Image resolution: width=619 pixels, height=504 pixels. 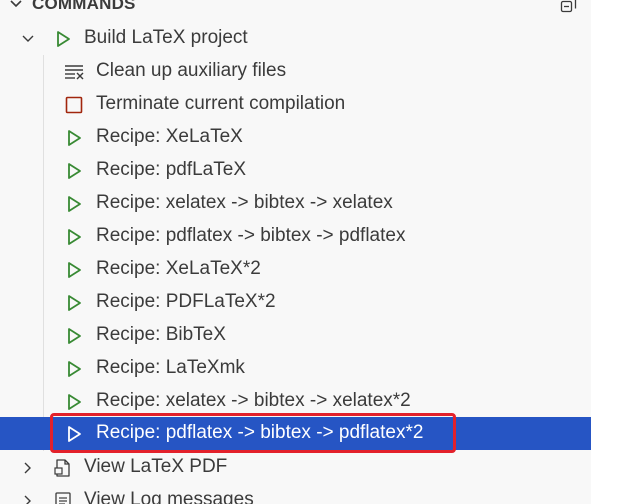 What do you see at coordinates (170, 367) in the screenshot?
I see `tree-item-label: Recipe: LaTeXmk` at bounding box center [170, 367].